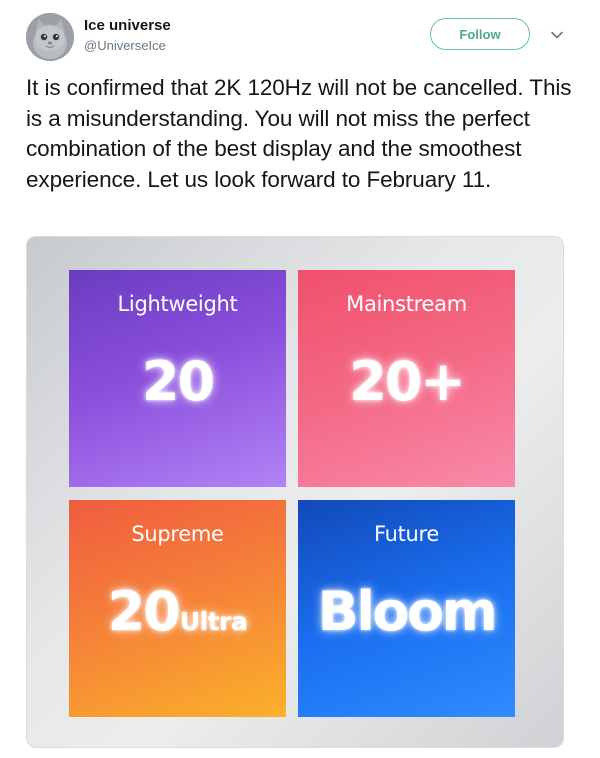  I want to click on more-options-button, so click(557, 35).